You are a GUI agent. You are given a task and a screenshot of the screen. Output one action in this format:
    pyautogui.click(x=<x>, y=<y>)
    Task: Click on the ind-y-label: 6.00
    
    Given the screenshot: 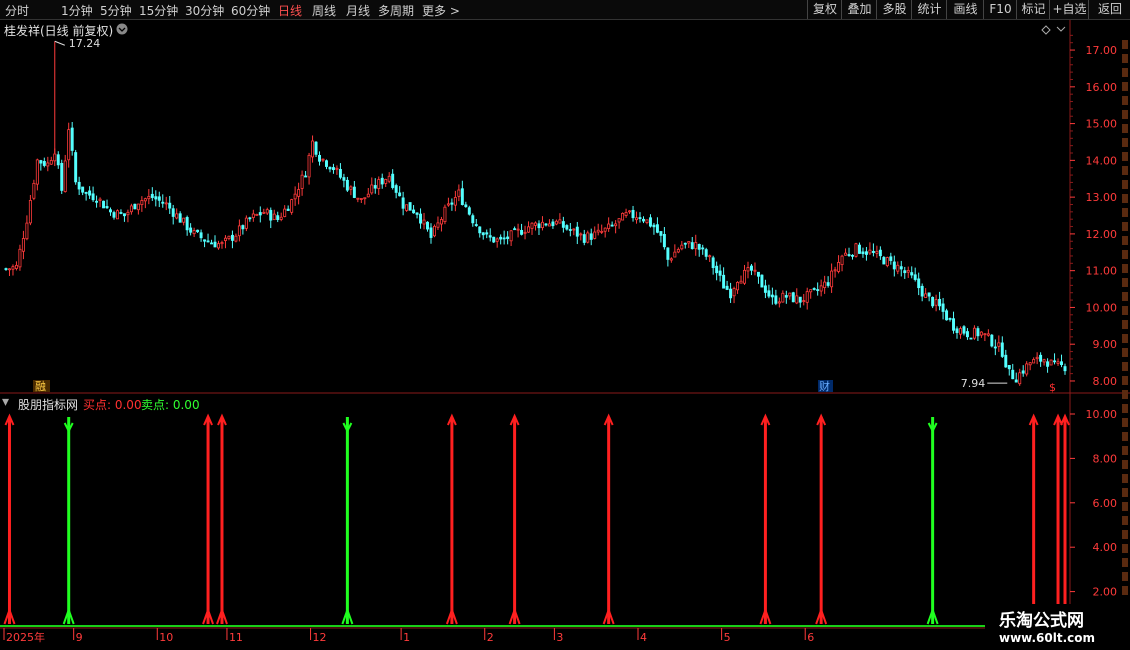 What is the action you would take?
    pyautogui.click(x=1105, y=503)
    